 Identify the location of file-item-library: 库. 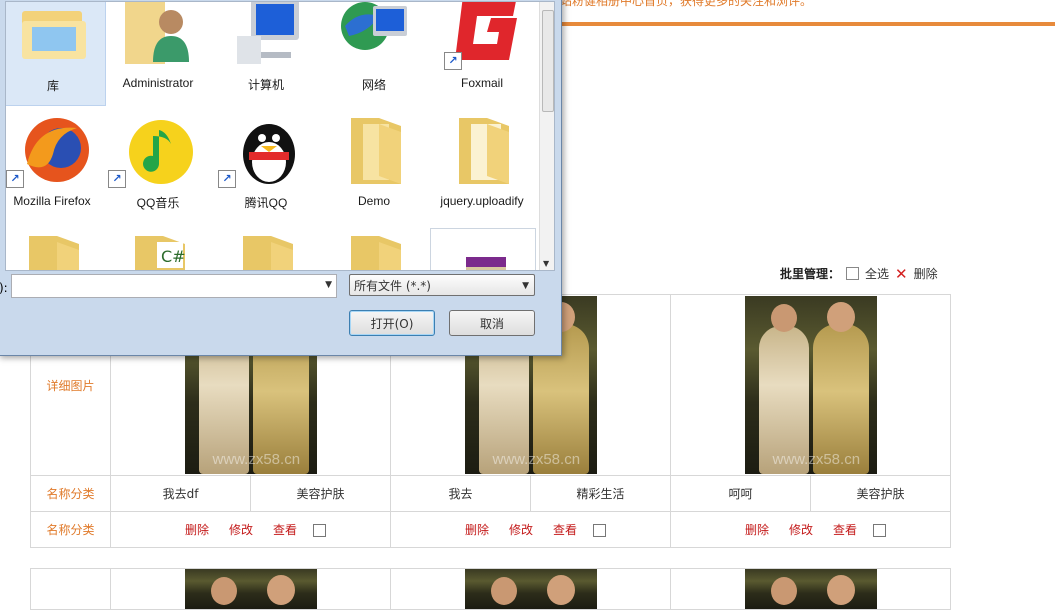
(56, 54).